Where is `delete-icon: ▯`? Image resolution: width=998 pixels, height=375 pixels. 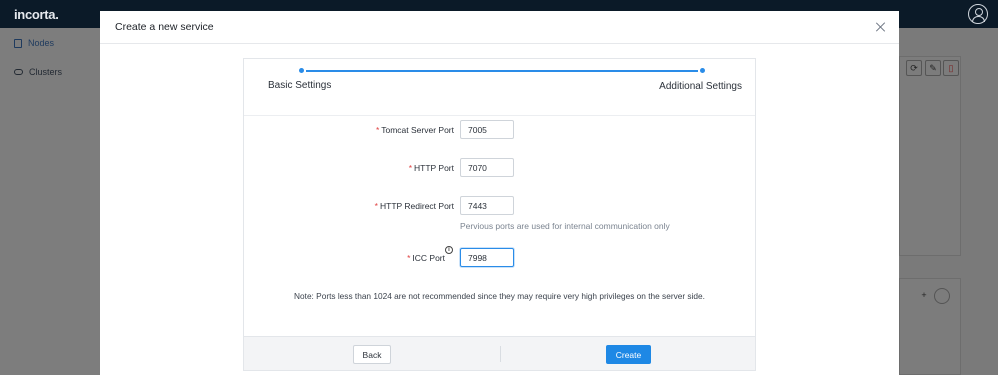
delete-icon: ▯ is located at coordinates (951, 68).